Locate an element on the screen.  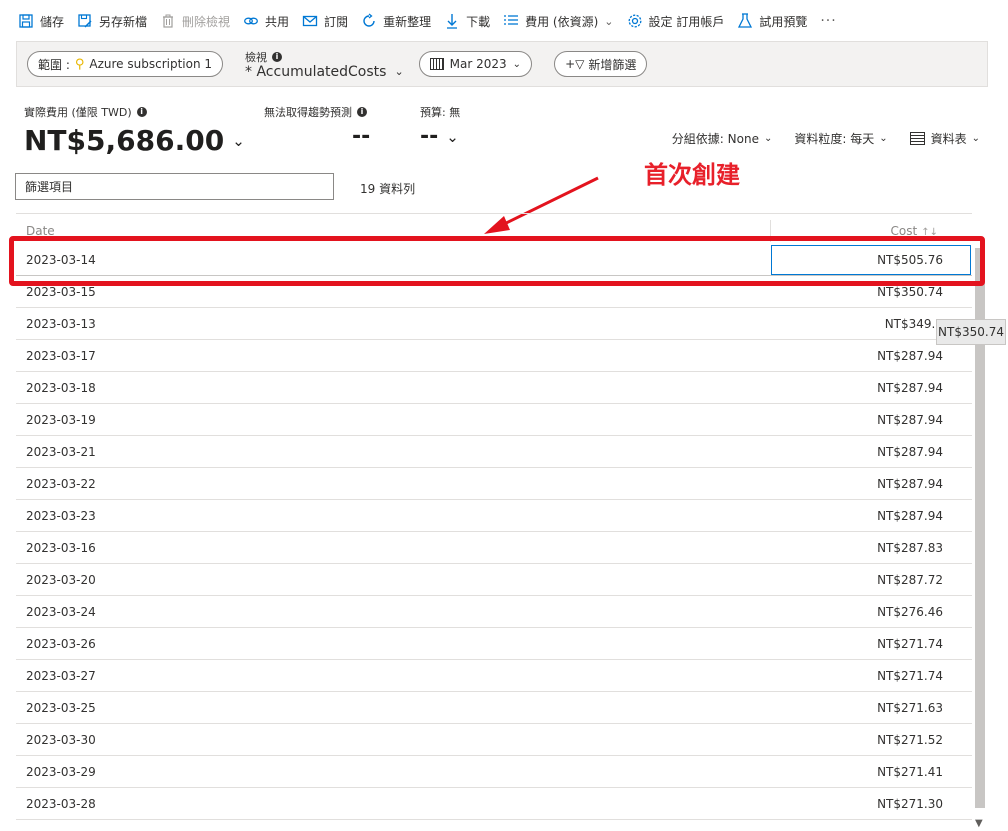
date-cell: 2023-03-30 is located at coordinates (61, 740).